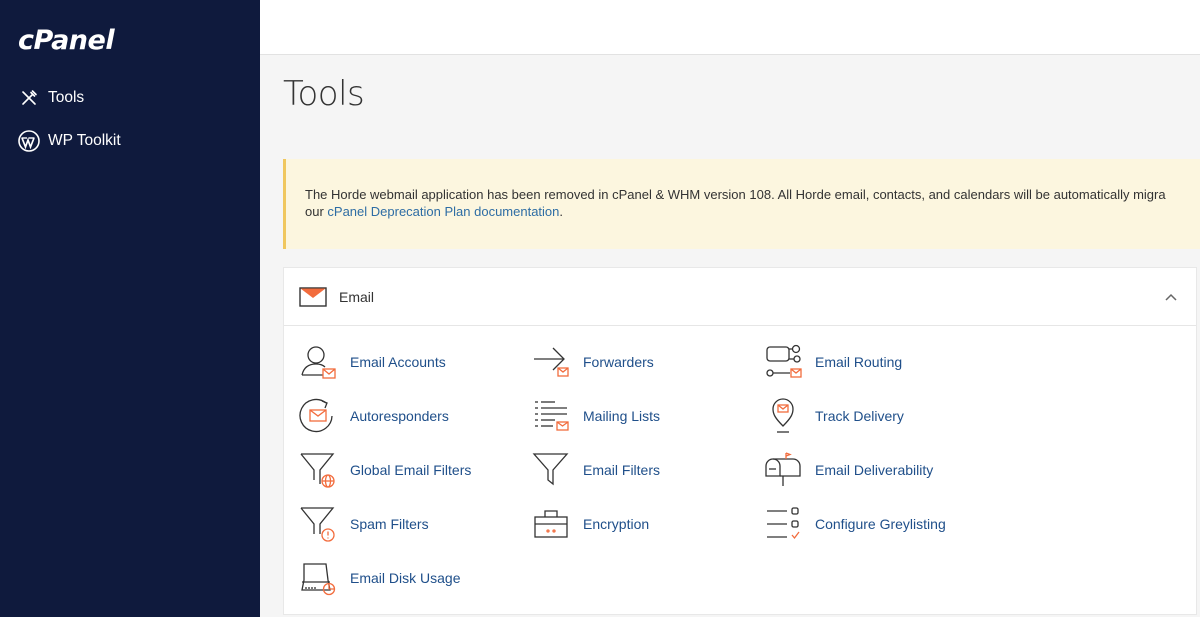 The width and height of the screenshot is (1200, 617). What do you see at coordinates (318, 524) in the screenshot?
I see `spam-filters-icon` at bounding box center [318, 524].